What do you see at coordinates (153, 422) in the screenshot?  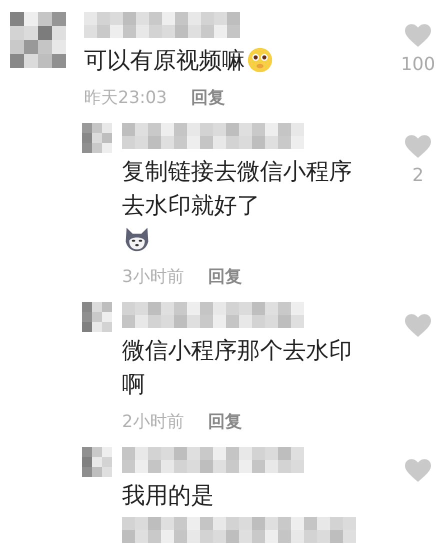 I see `timestamp: 2小时前` at bounding box center [153, 422].